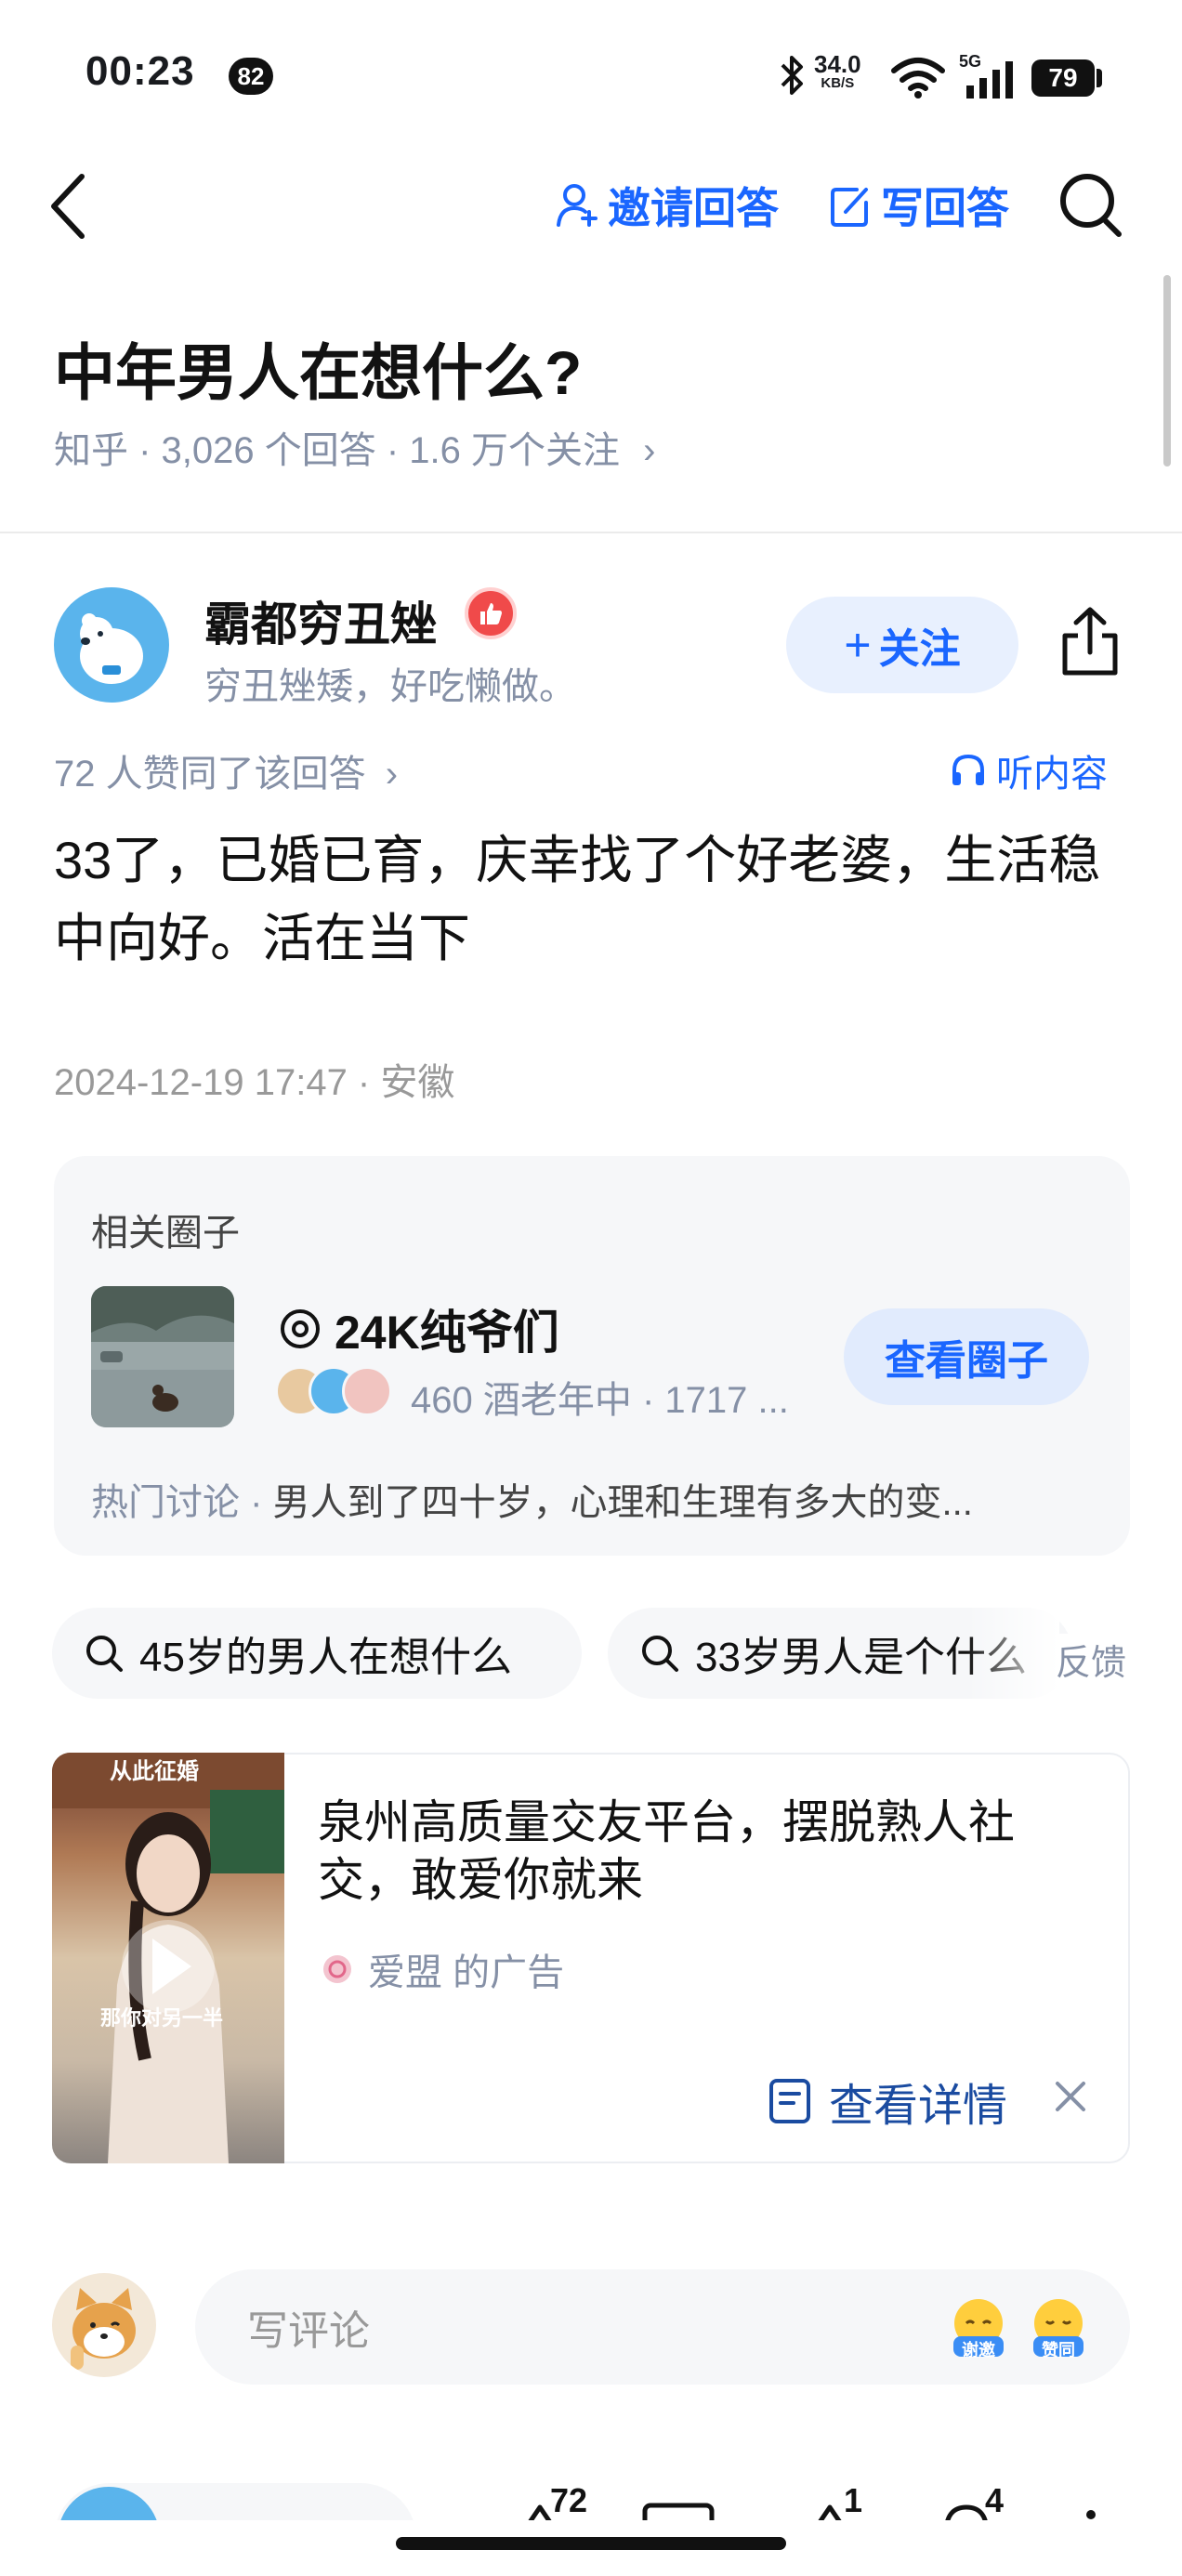 The height and width of the screenshot is (2576, 1182). Describe the element at coordinates (995, 2501) in the screenshot. I see `comment-count: 4` at that location.